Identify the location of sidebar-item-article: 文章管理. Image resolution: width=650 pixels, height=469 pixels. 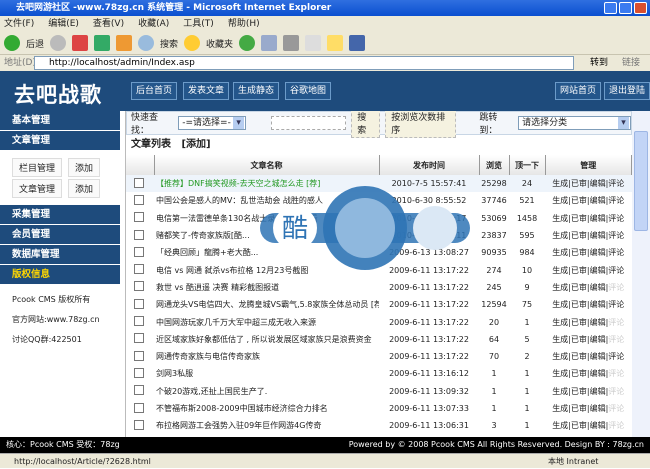
(60, 141).